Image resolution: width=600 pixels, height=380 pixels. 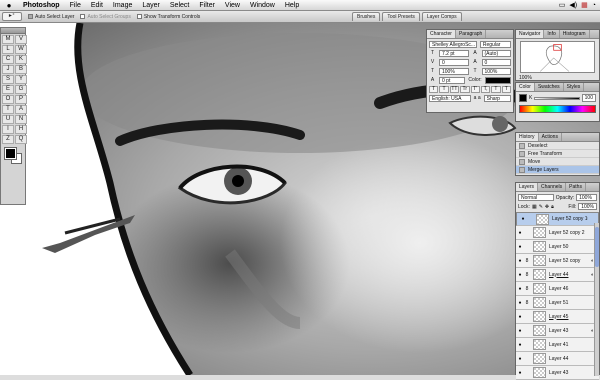 I want to click on layer-name: Layer 45, so click(x=570, y=317).